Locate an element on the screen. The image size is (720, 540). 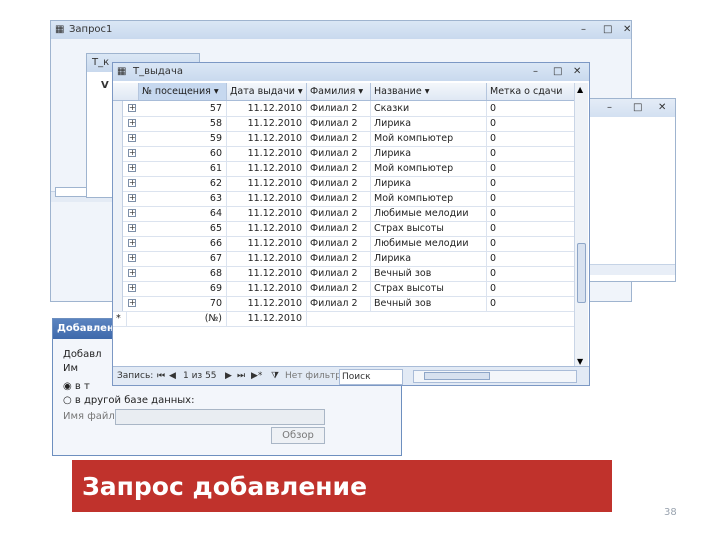
table-row: +64 11.12.2010 Филиал 2 Любимые мелодии 0 is located at coordinates (344, 214).